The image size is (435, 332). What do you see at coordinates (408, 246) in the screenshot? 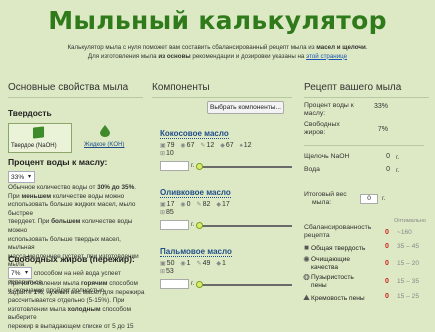
I see `quality-hardness-range: 35 – 45` at bounding box center [408, 246].